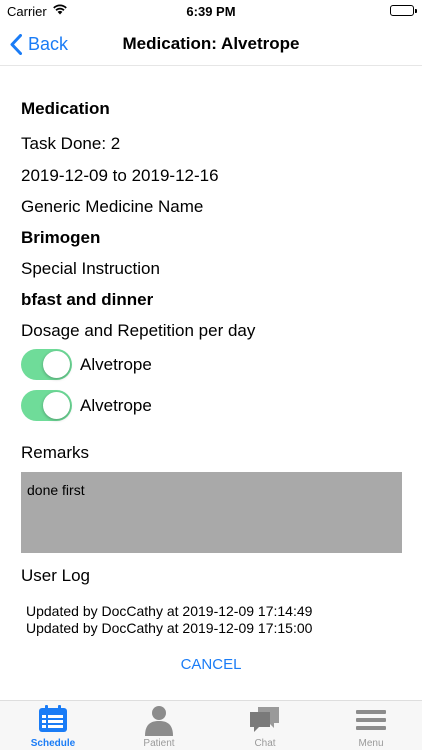  Describe the element at coordinates (371, 743) in the screenshot. I see `tab-menu-label: Menu` at that location.